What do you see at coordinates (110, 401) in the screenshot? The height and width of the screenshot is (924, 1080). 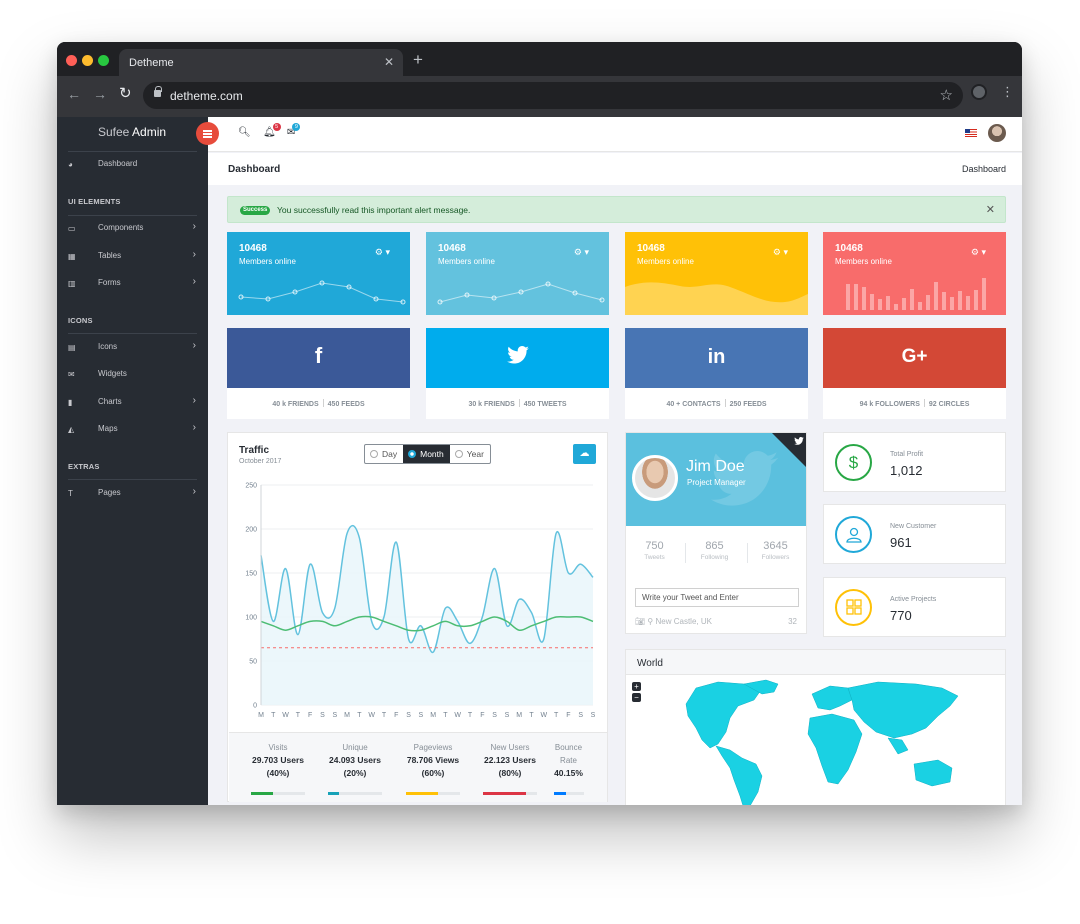 I see `sidebar-item-label: Charts` at bounding box center [110, 401].